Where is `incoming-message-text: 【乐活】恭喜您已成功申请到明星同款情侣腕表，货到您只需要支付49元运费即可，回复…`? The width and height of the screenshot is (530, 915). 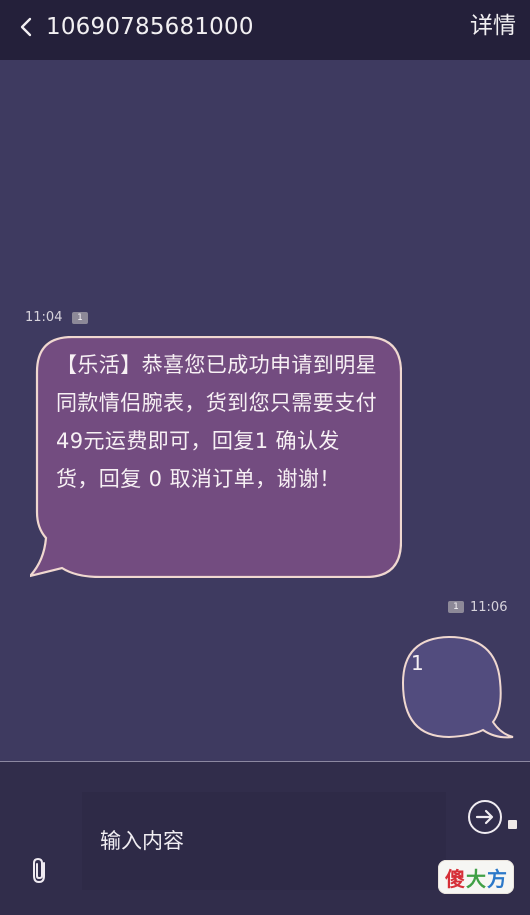 incoming-message-text: 【乐活】恭喜您已成功申请到明星同款情侣腕表，货到您只需要支付49元运费即可，回复… is located at coordinates (216, 422).